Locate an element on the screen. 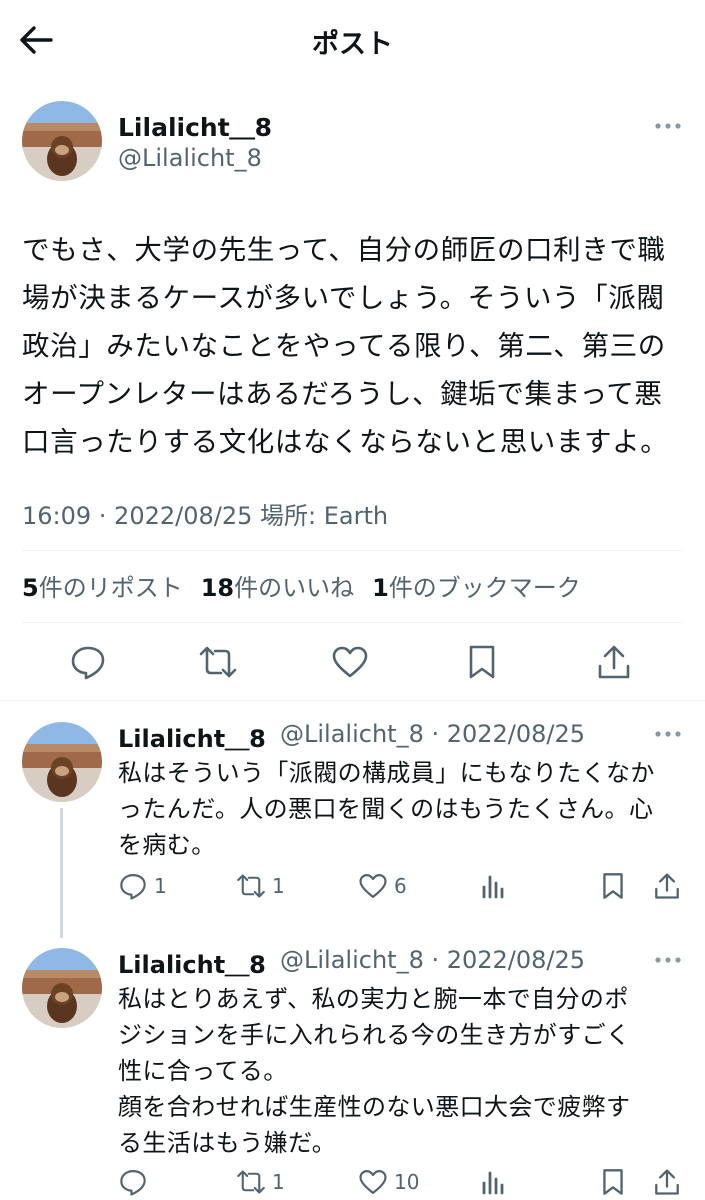 The width and height of the screenshot is (705, 1200). likes-stat: 18件のいいね is located at coordinates (277, 585).